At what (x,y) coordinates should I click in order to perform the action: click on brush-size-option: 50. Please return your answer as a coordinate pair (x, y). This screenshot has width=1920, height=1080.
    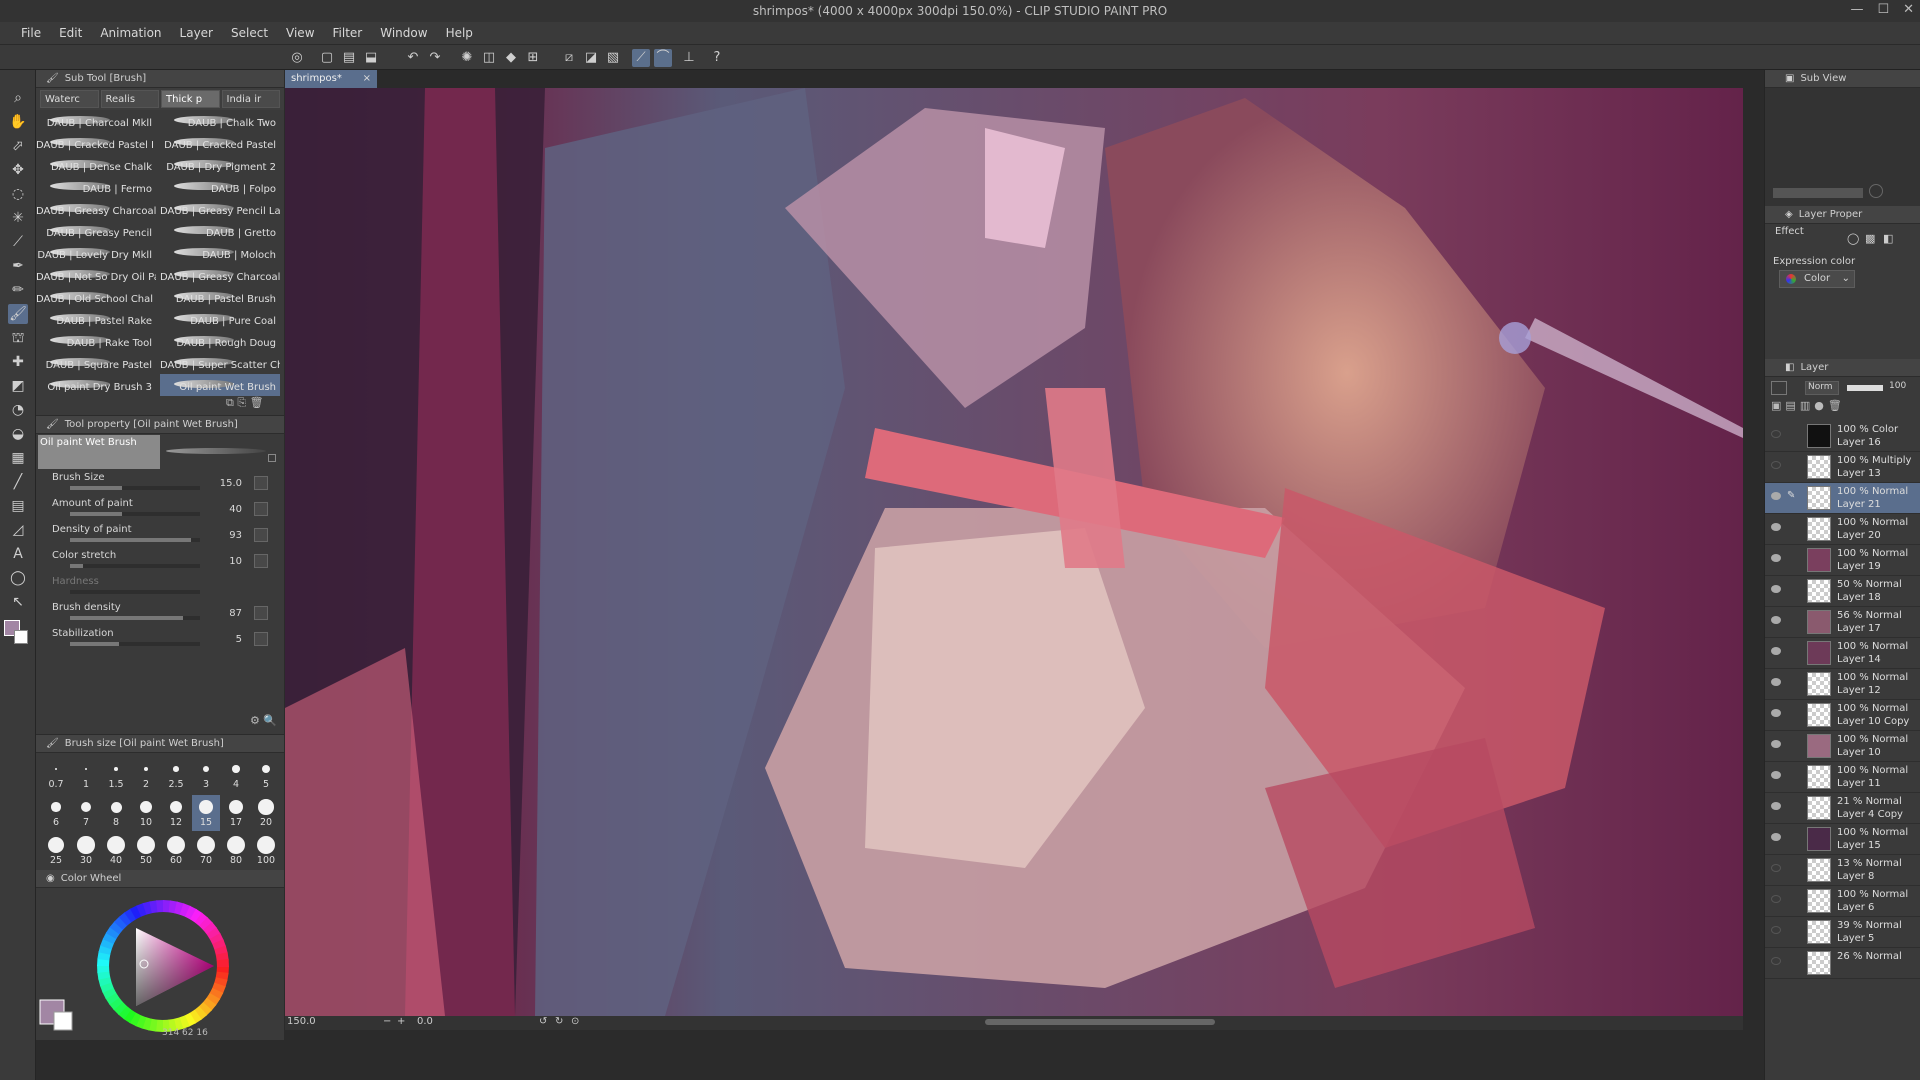
    Looking at the image, I should click on (146, 851).